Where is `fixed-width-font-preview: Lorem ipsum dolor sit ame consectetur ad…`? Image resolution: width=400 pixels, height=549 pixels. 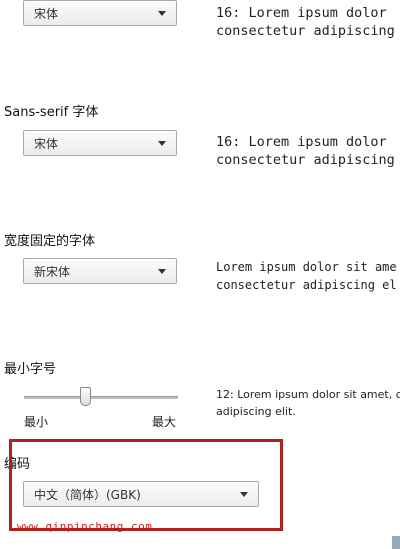 fixed-width-font-preview: Lorem ipsum dolor sit ame consectetur ad… is located at coordinates (306, 276).